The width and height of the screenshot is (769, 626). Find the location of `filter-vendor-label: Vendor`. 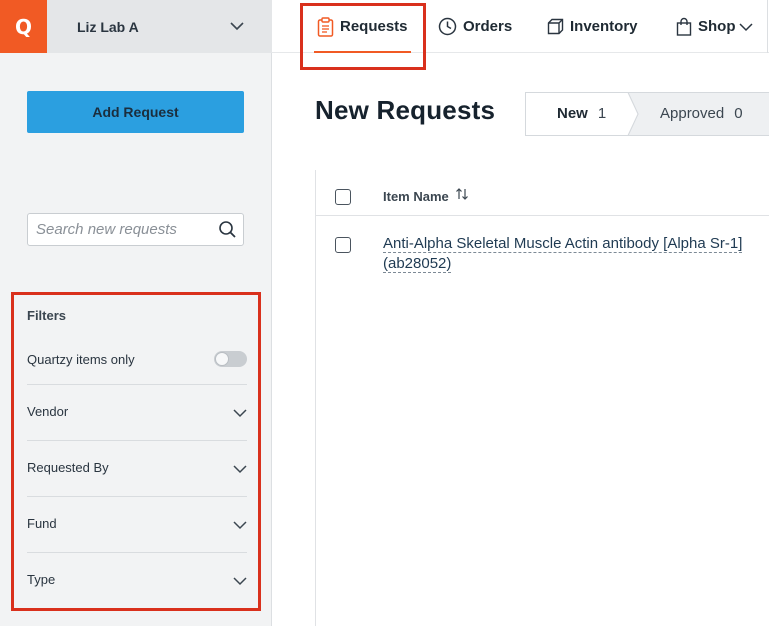

filter-vendor-label: Vendor is located at coordinates (48, 411).